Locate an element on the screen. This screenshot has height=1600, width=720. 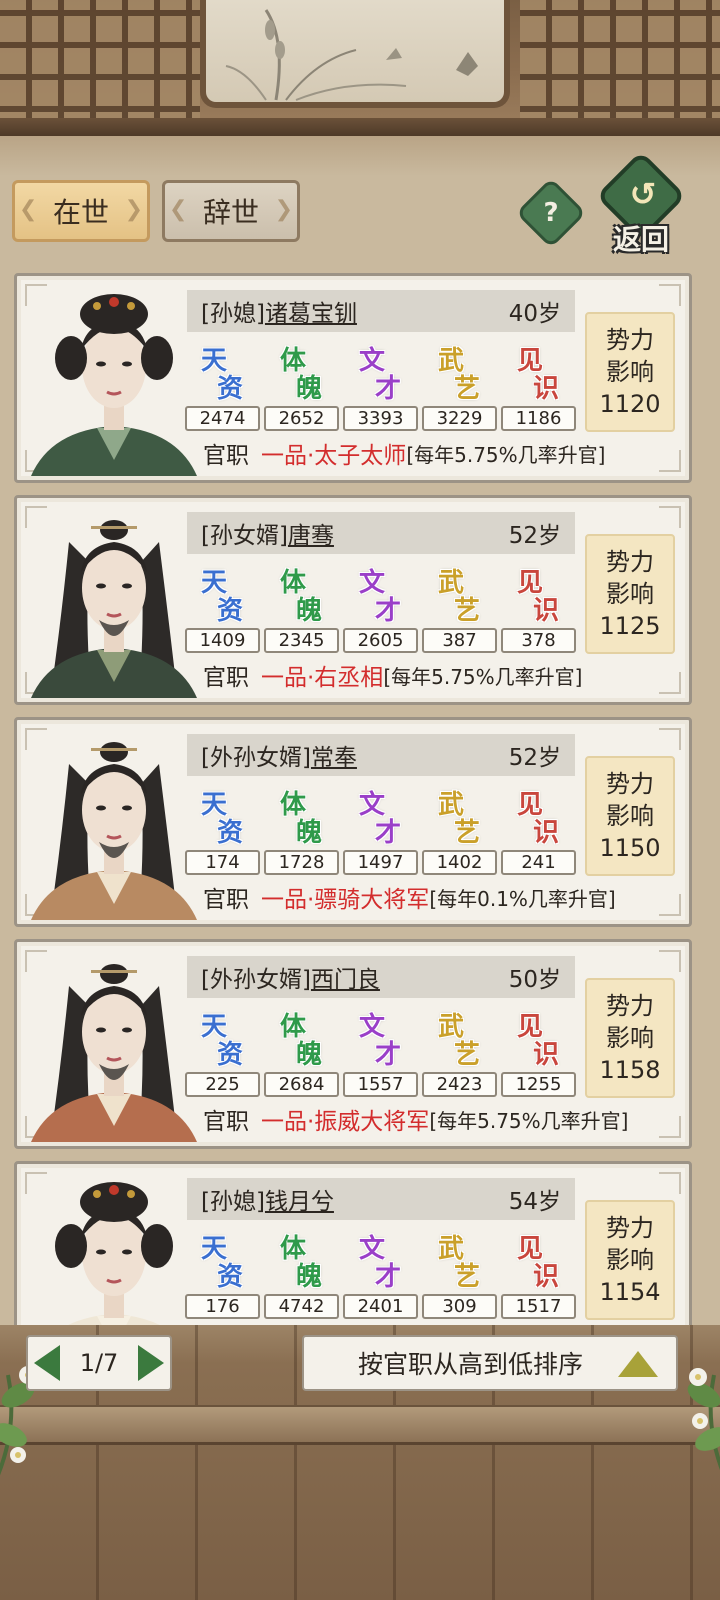
member-name-link: 唐骞 is located at coordinates (311, 533).